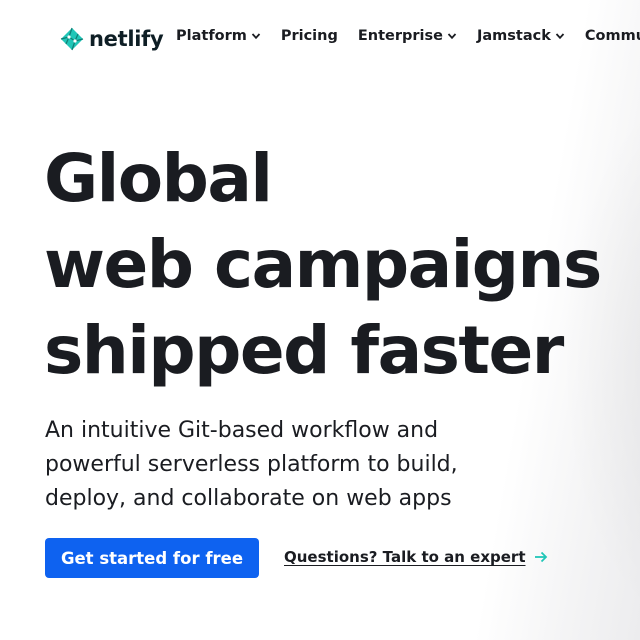 The width and height of the screenshot is (640, 640). I want to click on nav-item-platform: Platform, so click(218, 36).